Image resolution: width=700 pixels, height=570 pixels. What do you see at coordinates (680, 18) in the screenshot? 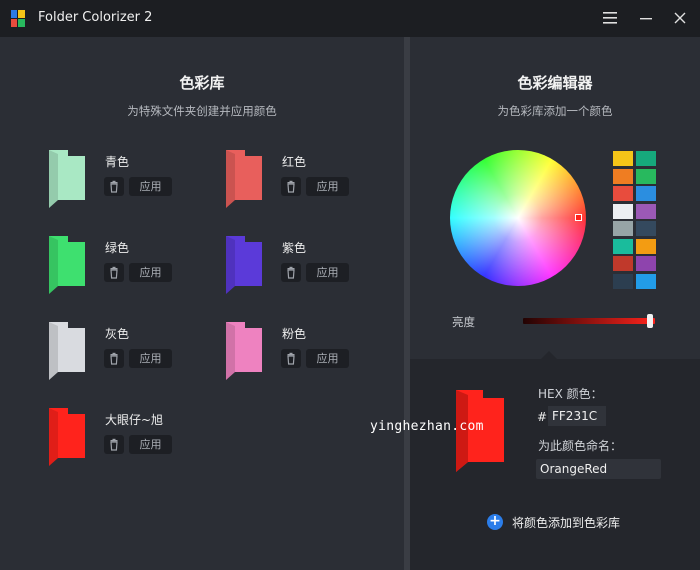
I see `close-icon` at bounding box center [680, 18].